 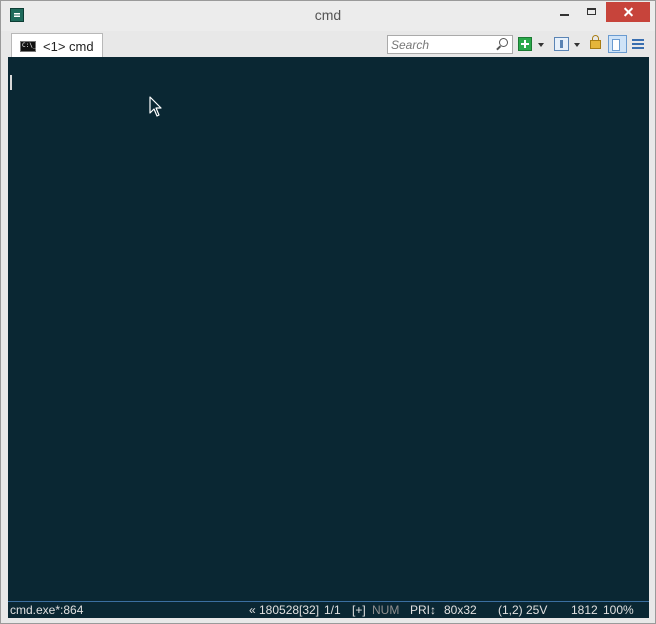 I want to click on tab-toolbar: C:\_ <1> cmd, so click(x=328, y=44).